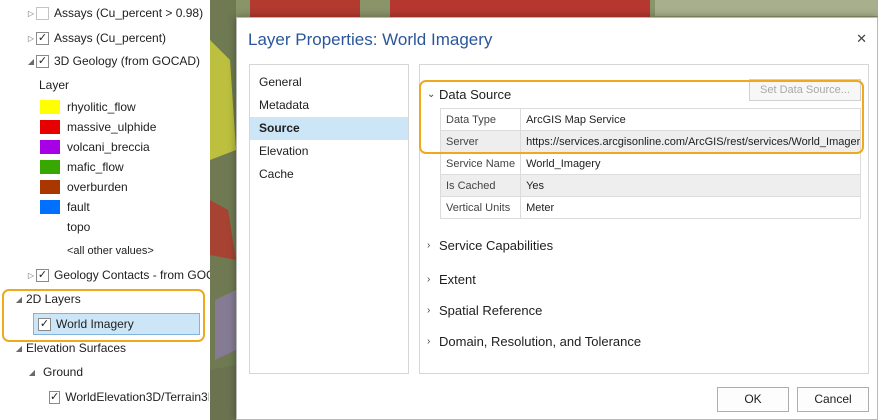  What do you see at coordinates (480, 163) in the screenshot?
I see `property-key: Service Name` at bounding box center [480, 163].